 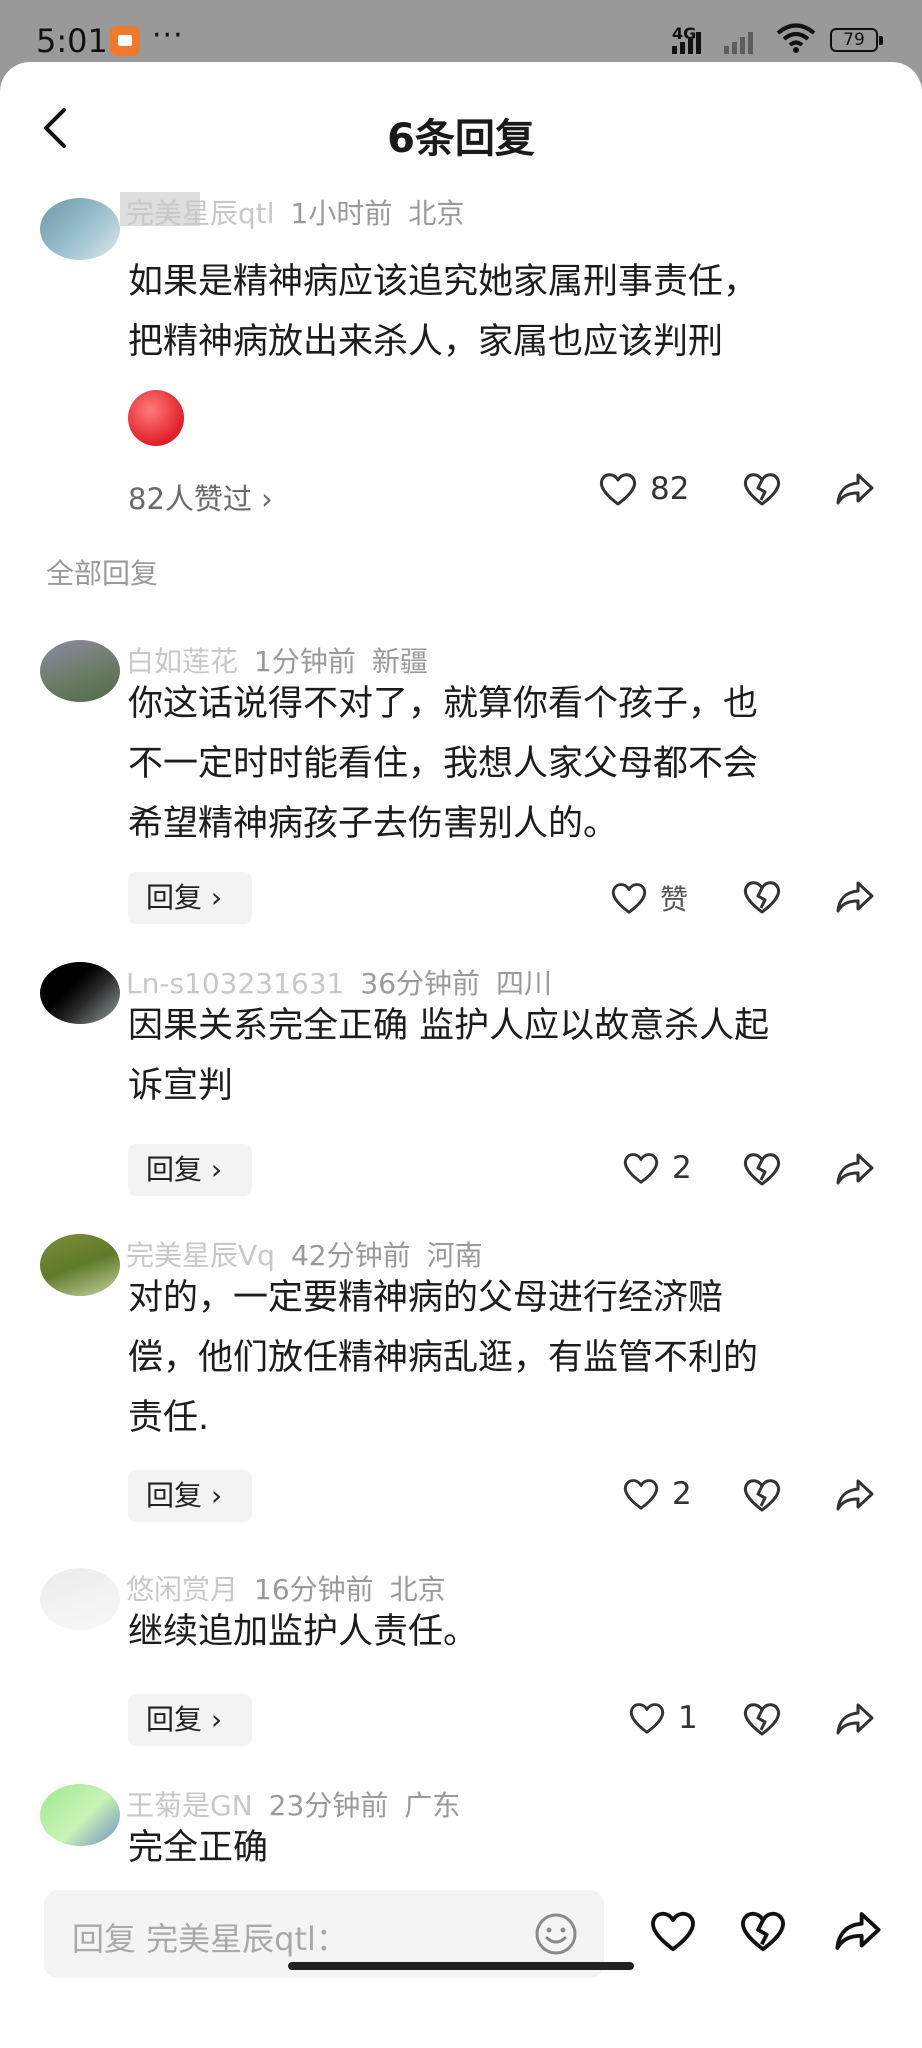 I want to click on text-line: 责任., so click(x=169, y=1418).